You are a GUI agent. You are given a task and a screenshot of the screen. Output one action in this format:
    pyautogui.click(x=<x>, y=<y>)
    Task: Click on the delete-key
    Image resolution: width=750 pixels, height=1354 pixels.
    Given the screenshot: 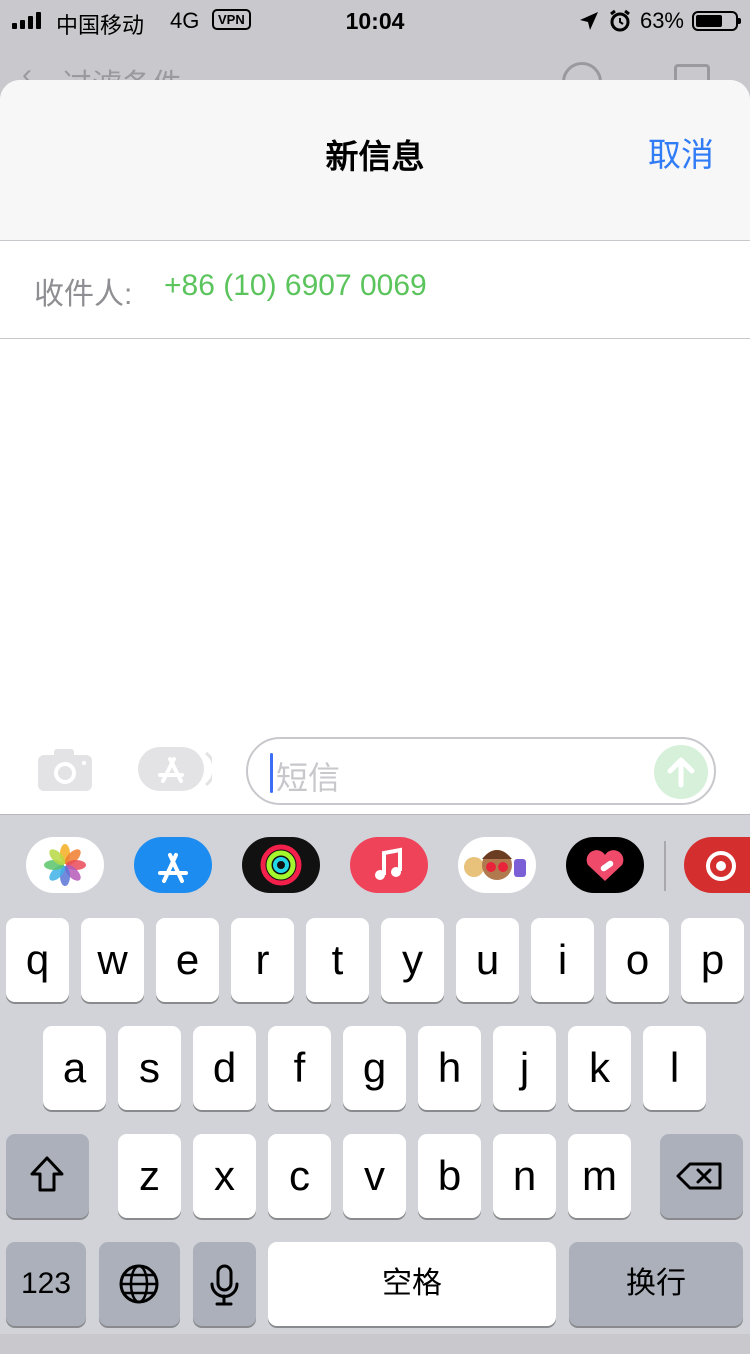 What is the action you would take?
    pyautogui.click(x=701, y=1176)
    